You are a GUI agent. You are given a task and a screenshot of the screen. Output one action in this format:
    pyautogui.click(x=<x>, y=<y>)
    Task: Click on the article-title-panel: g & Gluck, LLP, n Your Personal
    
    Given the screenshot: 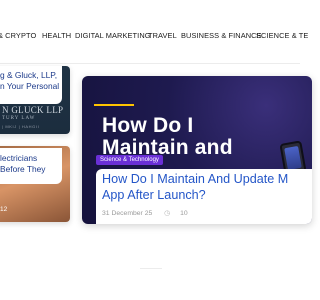 What is the action you would take?
    pyautogui.click(x=31, y=85)
    